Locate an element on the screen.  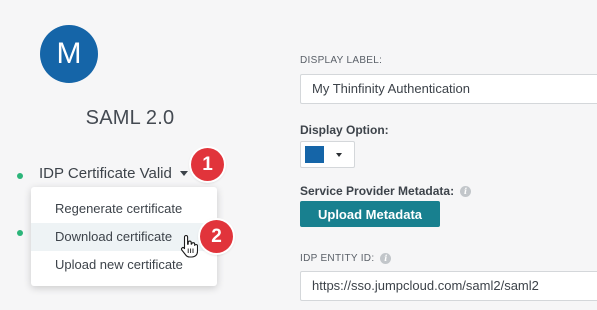
sp-metadata-label: Service Provider Metadata: is located at coordinates (377, 191).